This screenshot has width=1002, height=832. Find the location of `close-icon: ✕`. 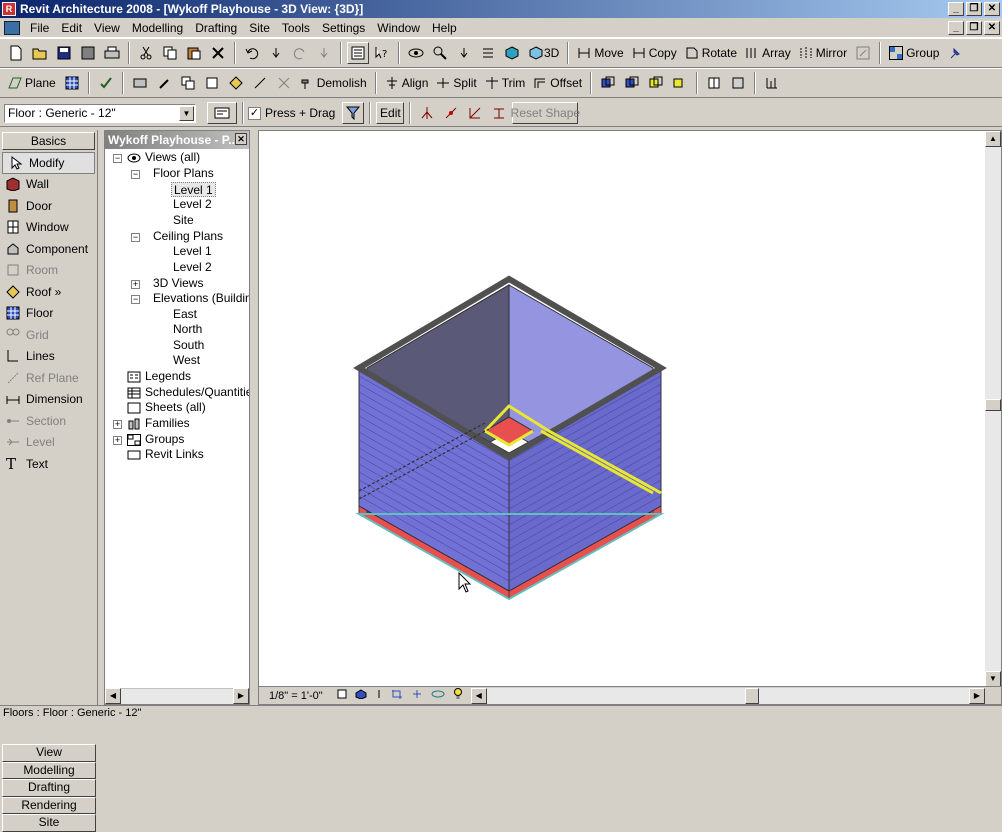

close-icon: ✕ is located at coordinates (241, 139).